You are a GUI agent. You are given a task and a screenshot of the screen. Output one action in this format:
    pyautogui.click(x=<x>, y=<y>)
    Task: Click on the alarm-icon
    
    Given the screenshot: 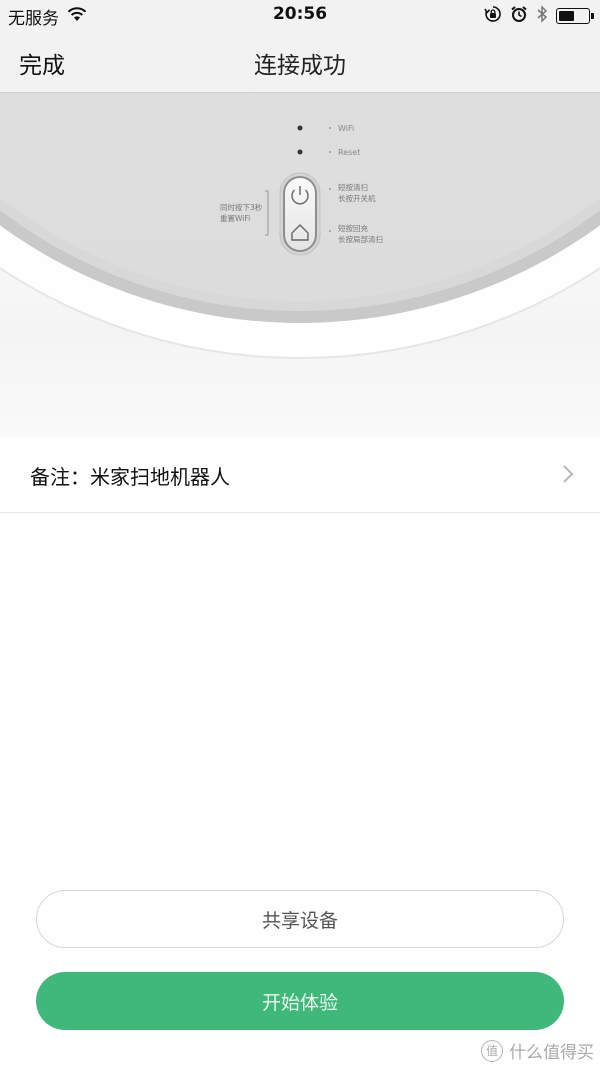 What is the action you would take?
    pyautogui.click(x=519, y=16)
    